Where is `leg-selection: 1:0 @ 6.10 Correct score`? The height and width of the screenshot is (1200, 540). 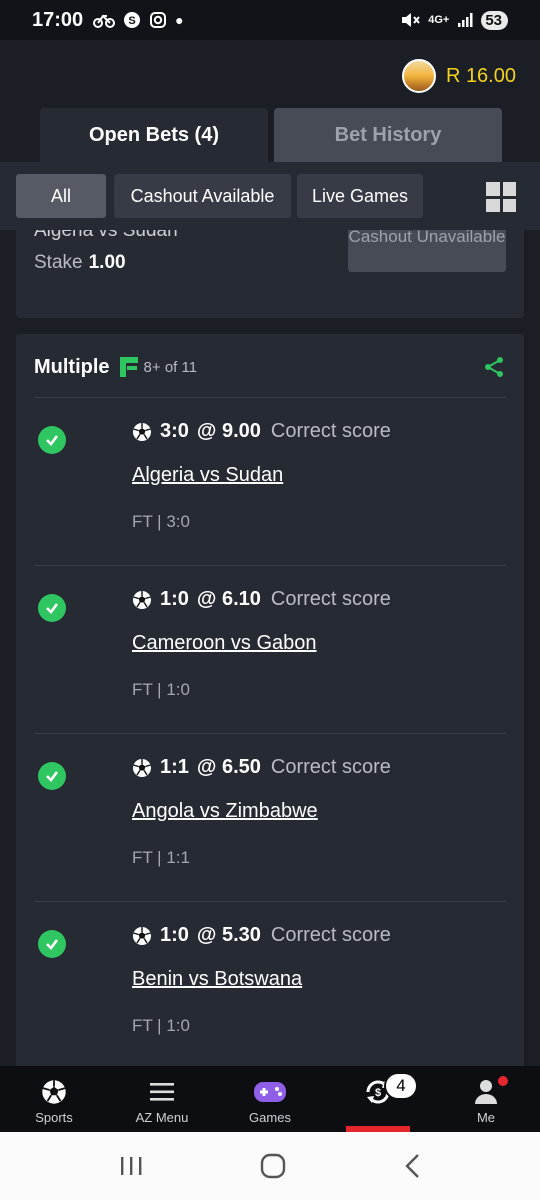
leg-selection: 1:0 @ 6.10 Correct score is located at coordinates (261, 599).